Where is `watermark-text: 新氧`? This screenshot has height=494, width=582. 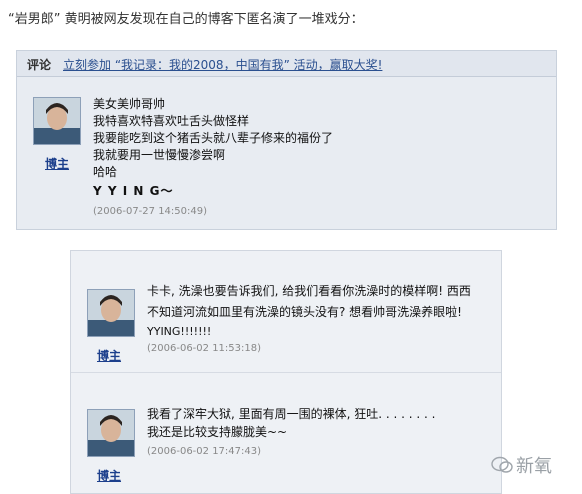 watermark-text: 新氧 is located at coordinates (534, 466).